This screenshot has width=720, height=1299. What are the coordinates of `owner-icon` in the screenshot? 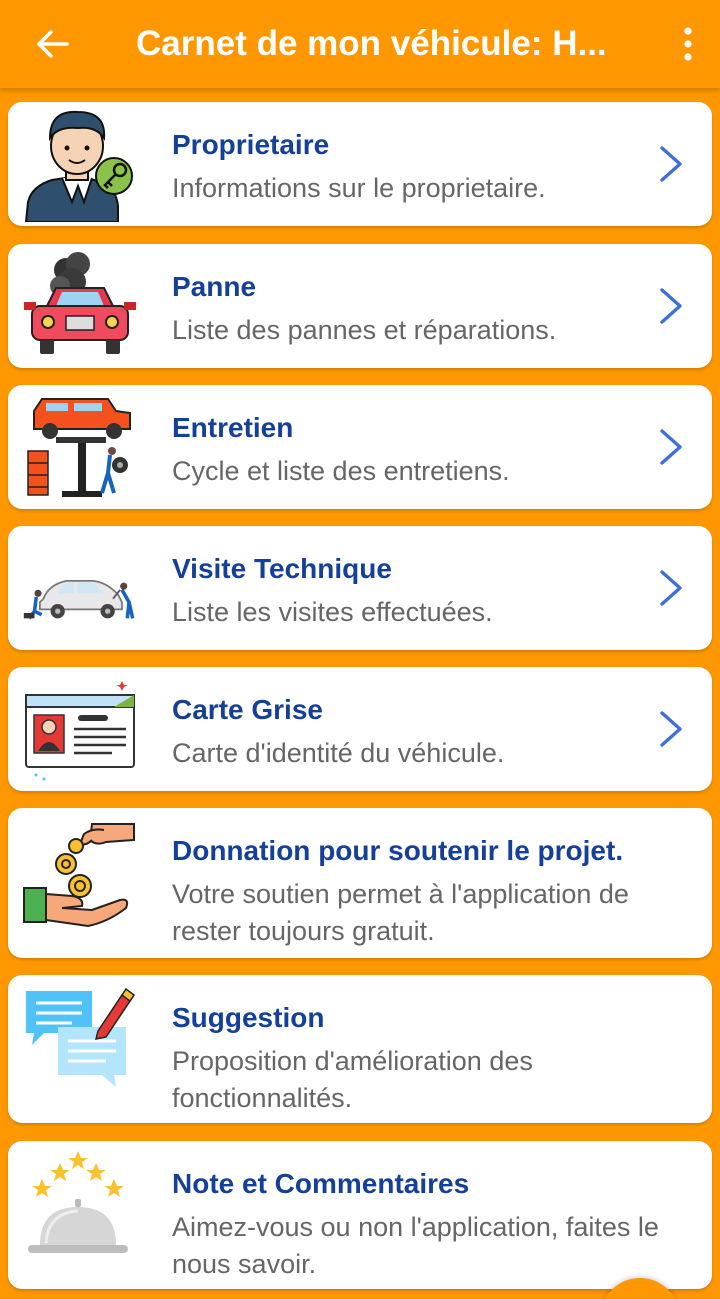 It's located at (80, 164).